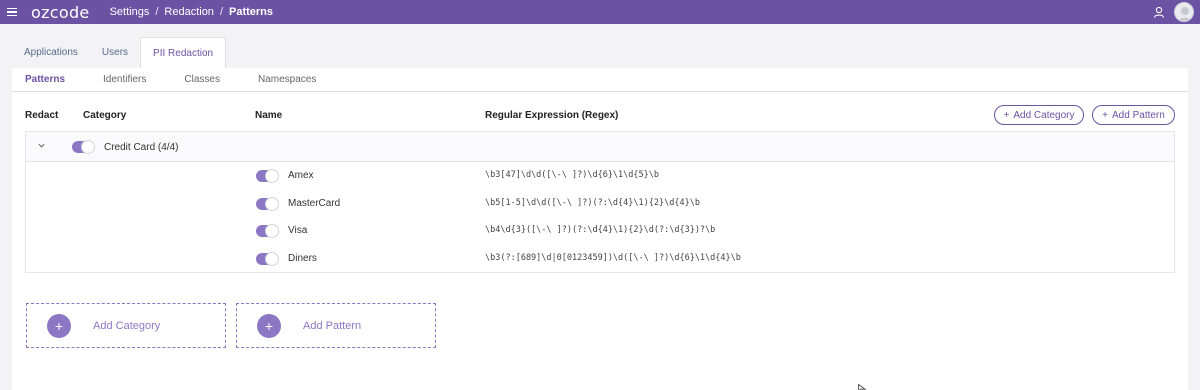 Image resolution: width=1200 pixels, height=390 pixels. I want to click on category-toggle, so click(83, 147).